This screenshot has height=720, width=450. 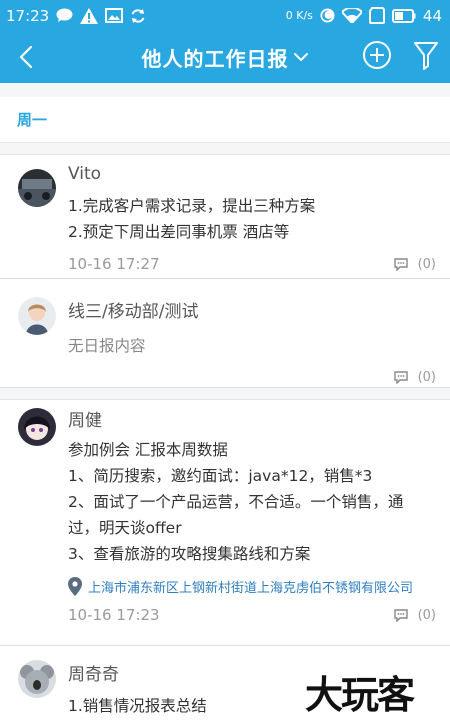 I want to click on do-not-disturb-icon, so click(x=327, y=15).